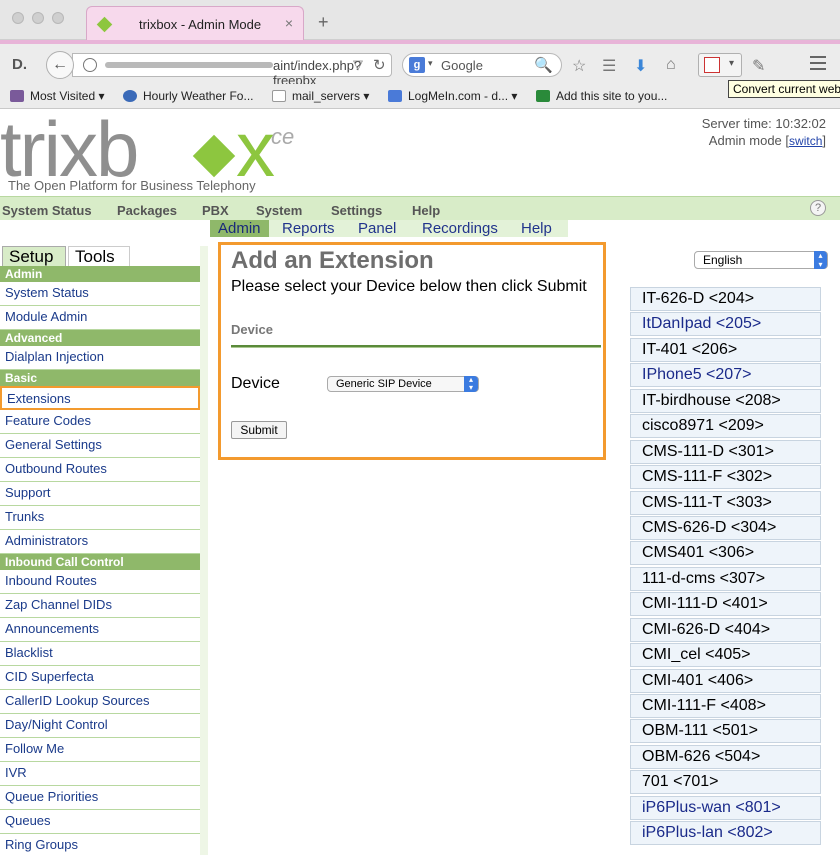 The image size is (840, 855). I want to click on sidebar-item-queue-priorities: Queue Priorities, so click(100, 798).